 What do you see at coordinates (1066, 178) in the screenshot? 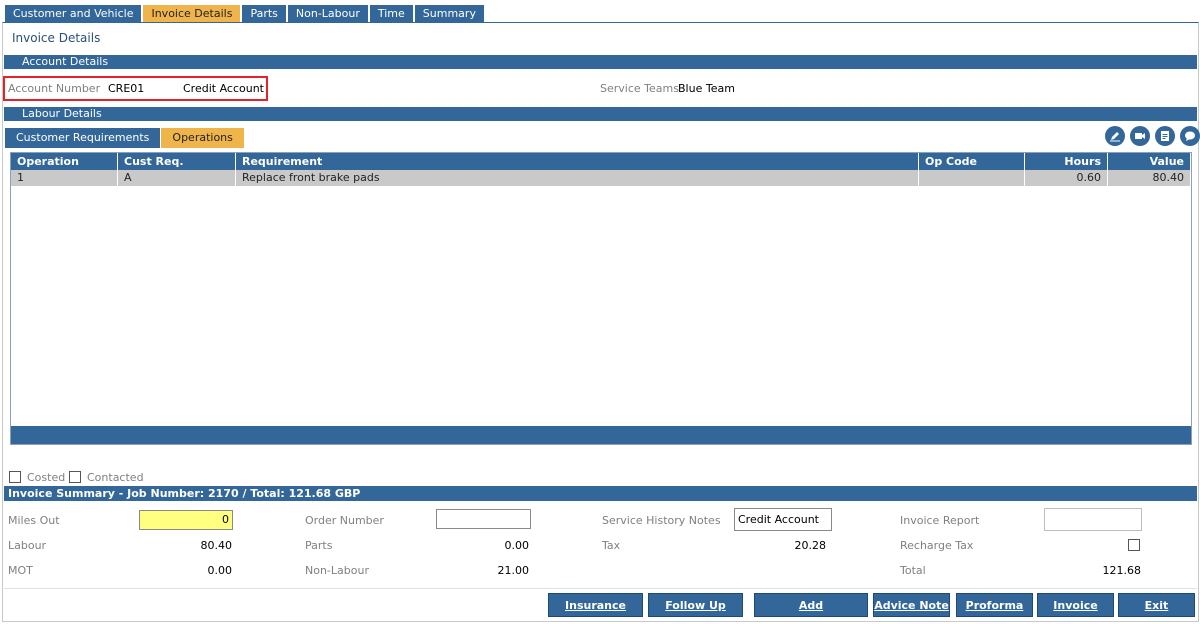
I see `cell-hours: 0.60` at bounding box center [1066, 178].